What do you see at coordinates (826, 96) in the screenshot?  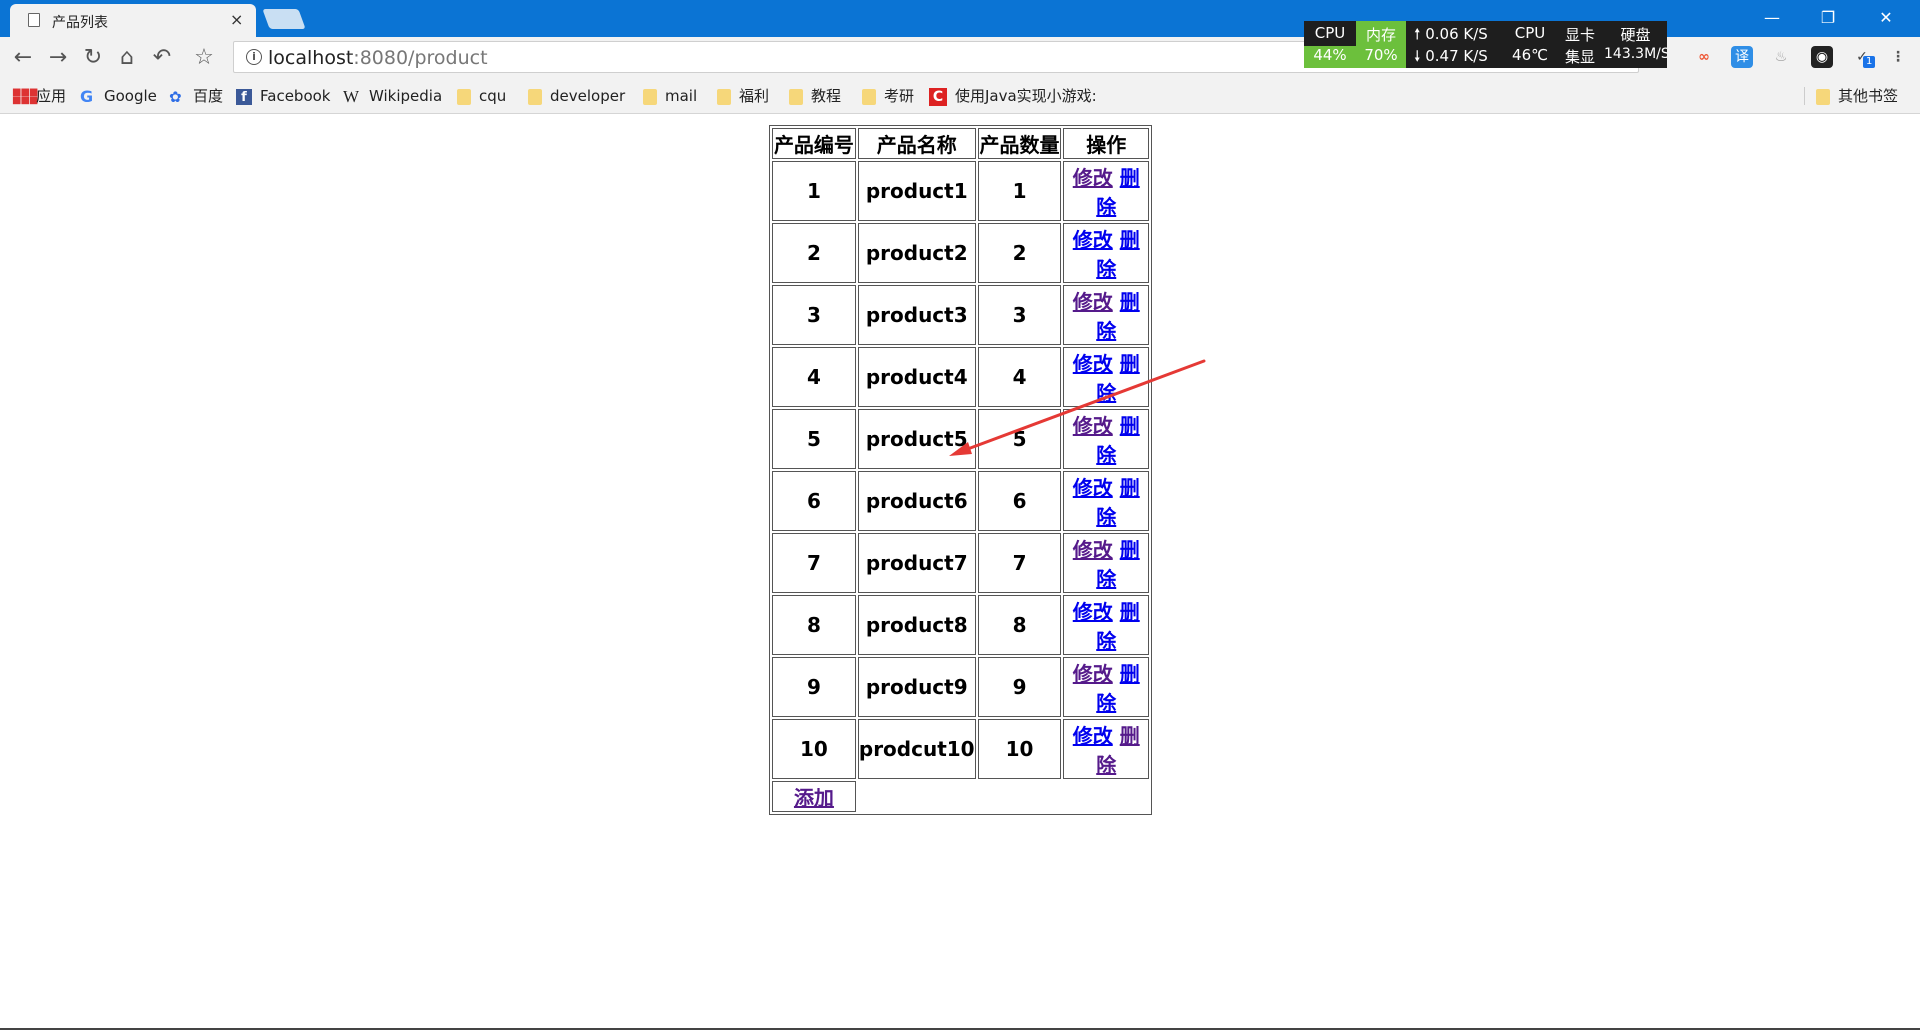 I see `bookmark-label: 教程` at bounding box center [826, 96].